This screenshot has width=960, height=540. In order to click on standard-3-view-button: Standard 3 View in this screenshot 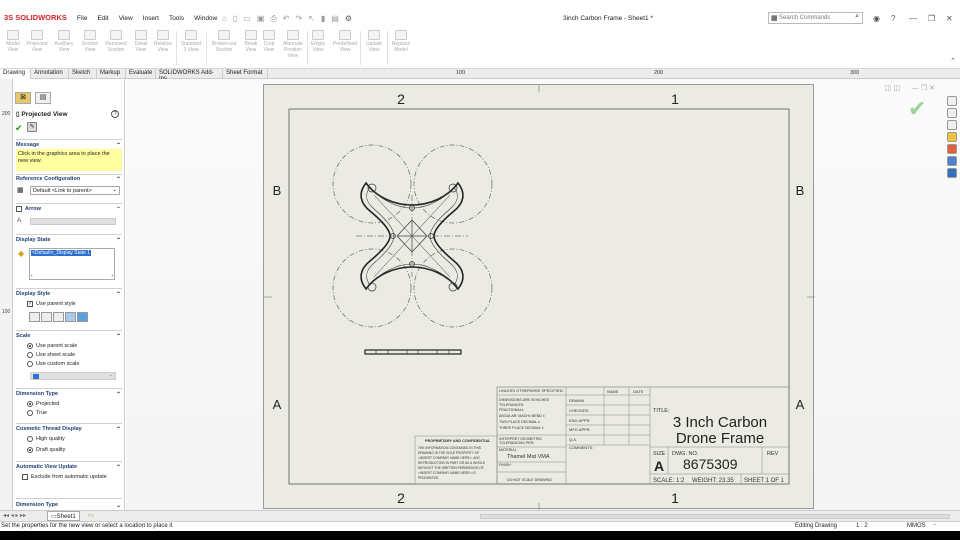, I will do `click(191, 41)`.